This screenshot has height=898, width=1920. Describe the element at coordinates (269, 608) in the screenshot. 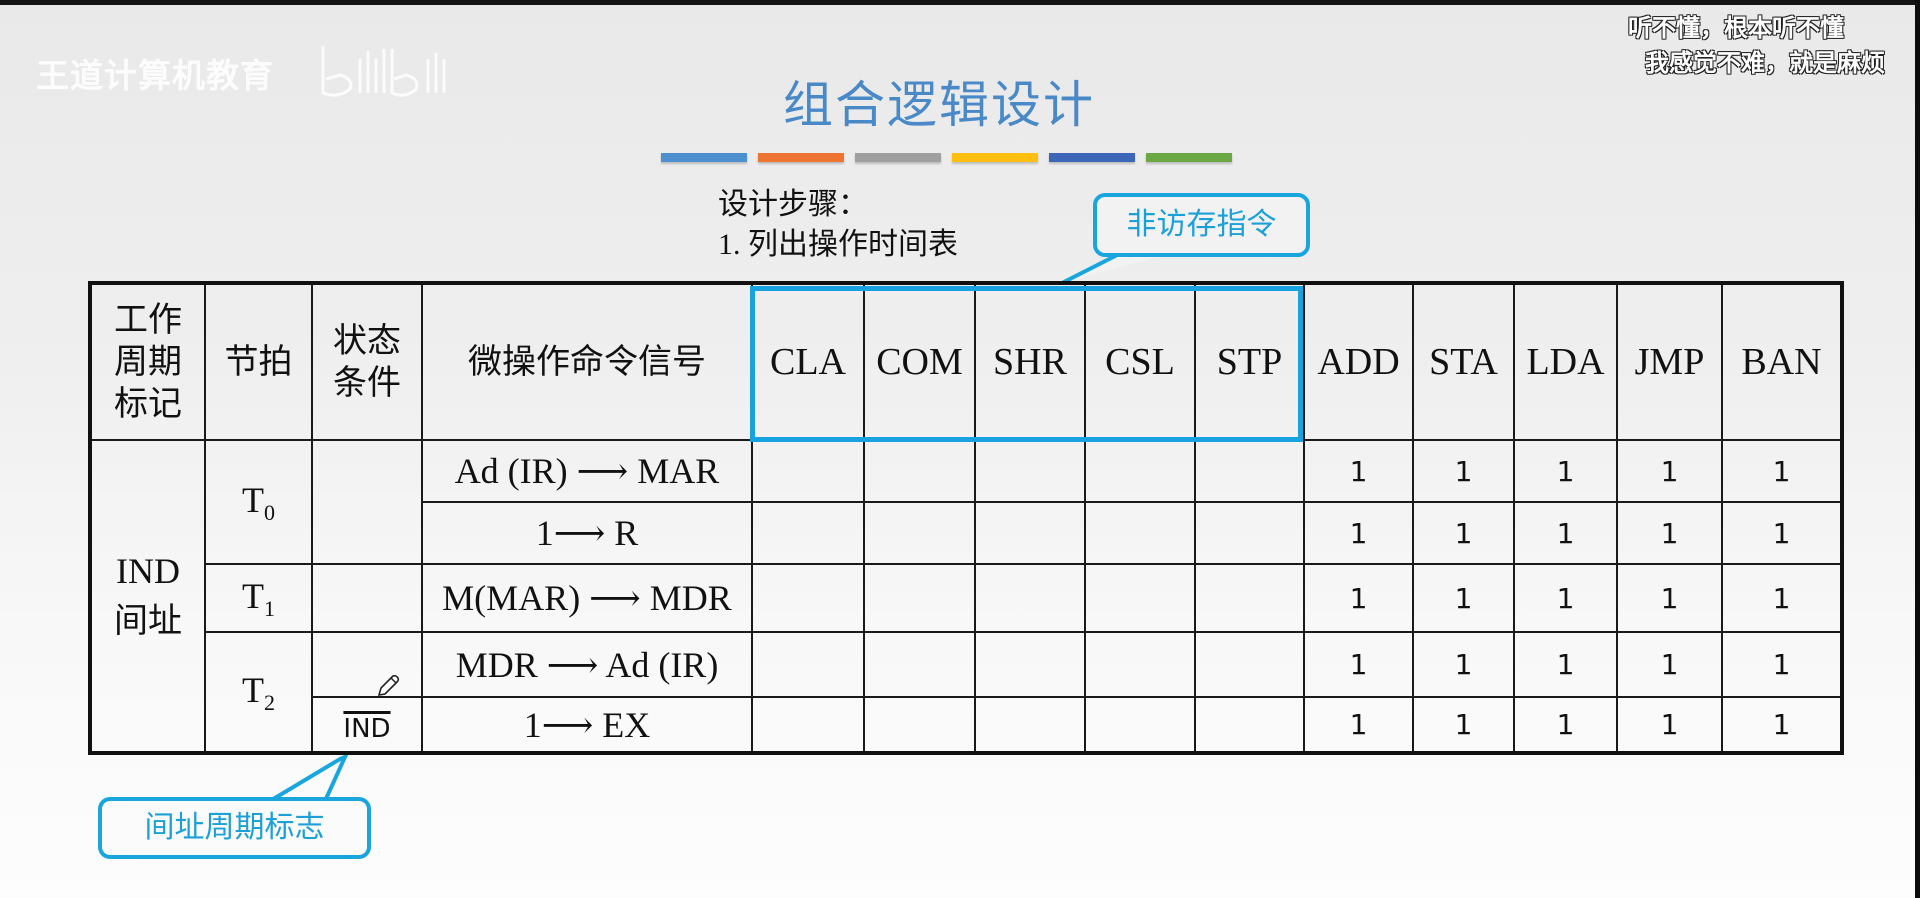

I see `beat-subscript: 1` at that location.